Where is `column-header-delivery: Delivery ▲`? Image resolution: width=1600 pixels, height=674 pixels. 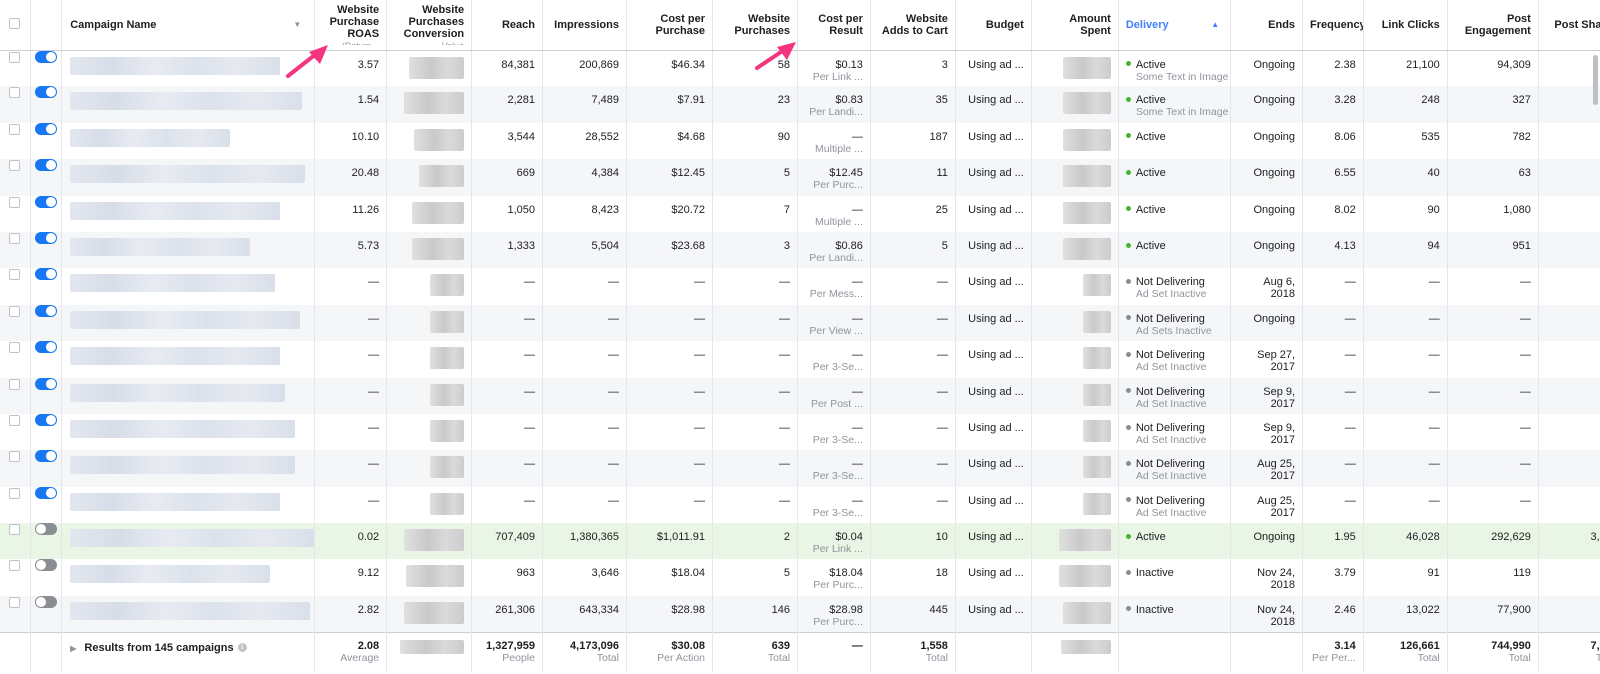 column-header-delivery: Delivery ▲ is located at coordinates (1175, 25).